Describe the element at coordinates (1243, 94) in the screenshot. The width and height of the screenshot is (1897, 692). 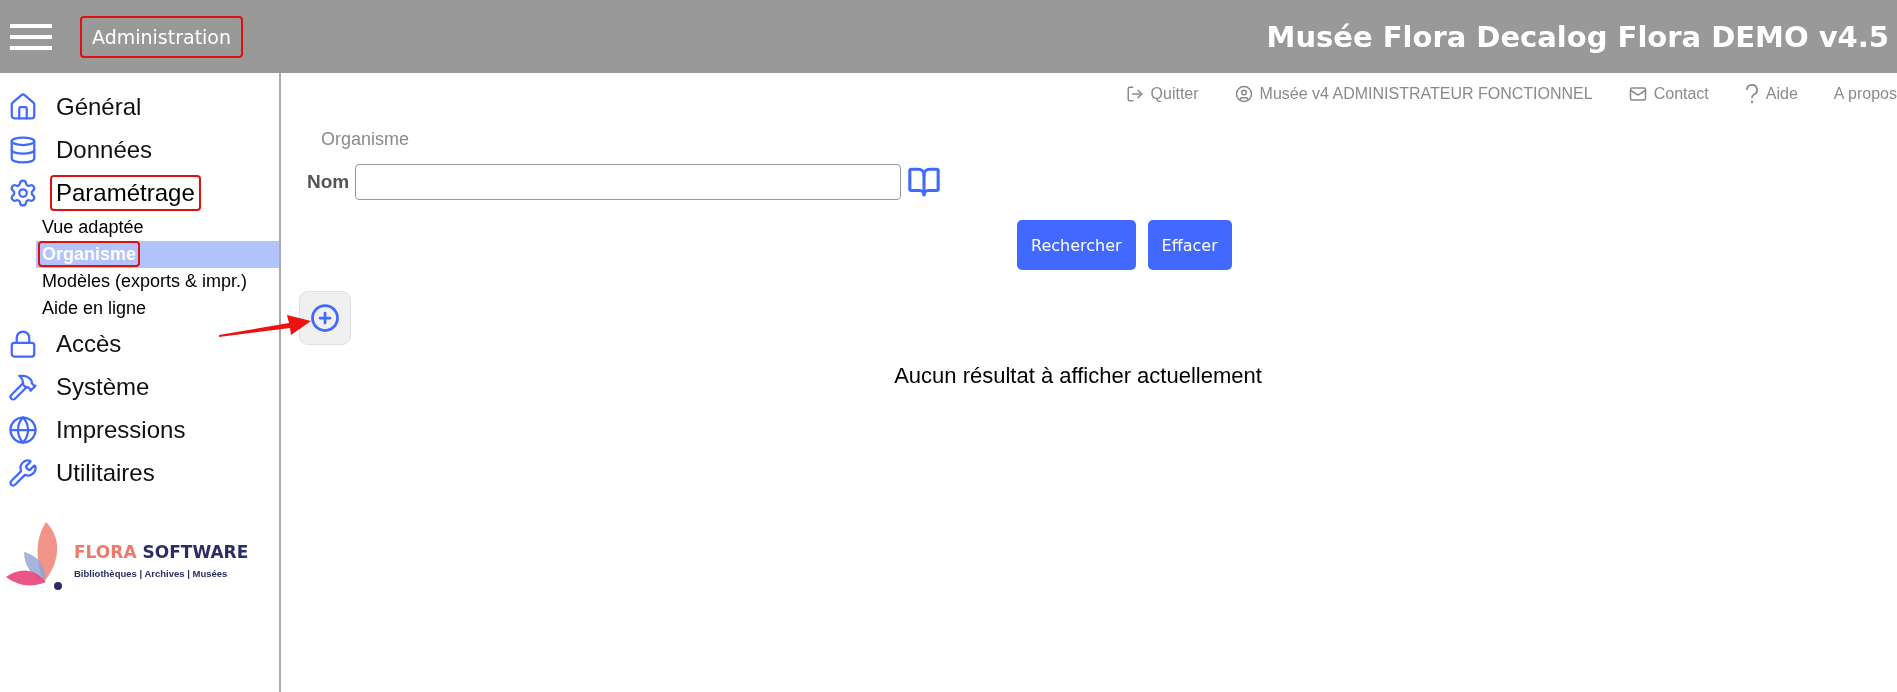
I see `user-icon` at that location.